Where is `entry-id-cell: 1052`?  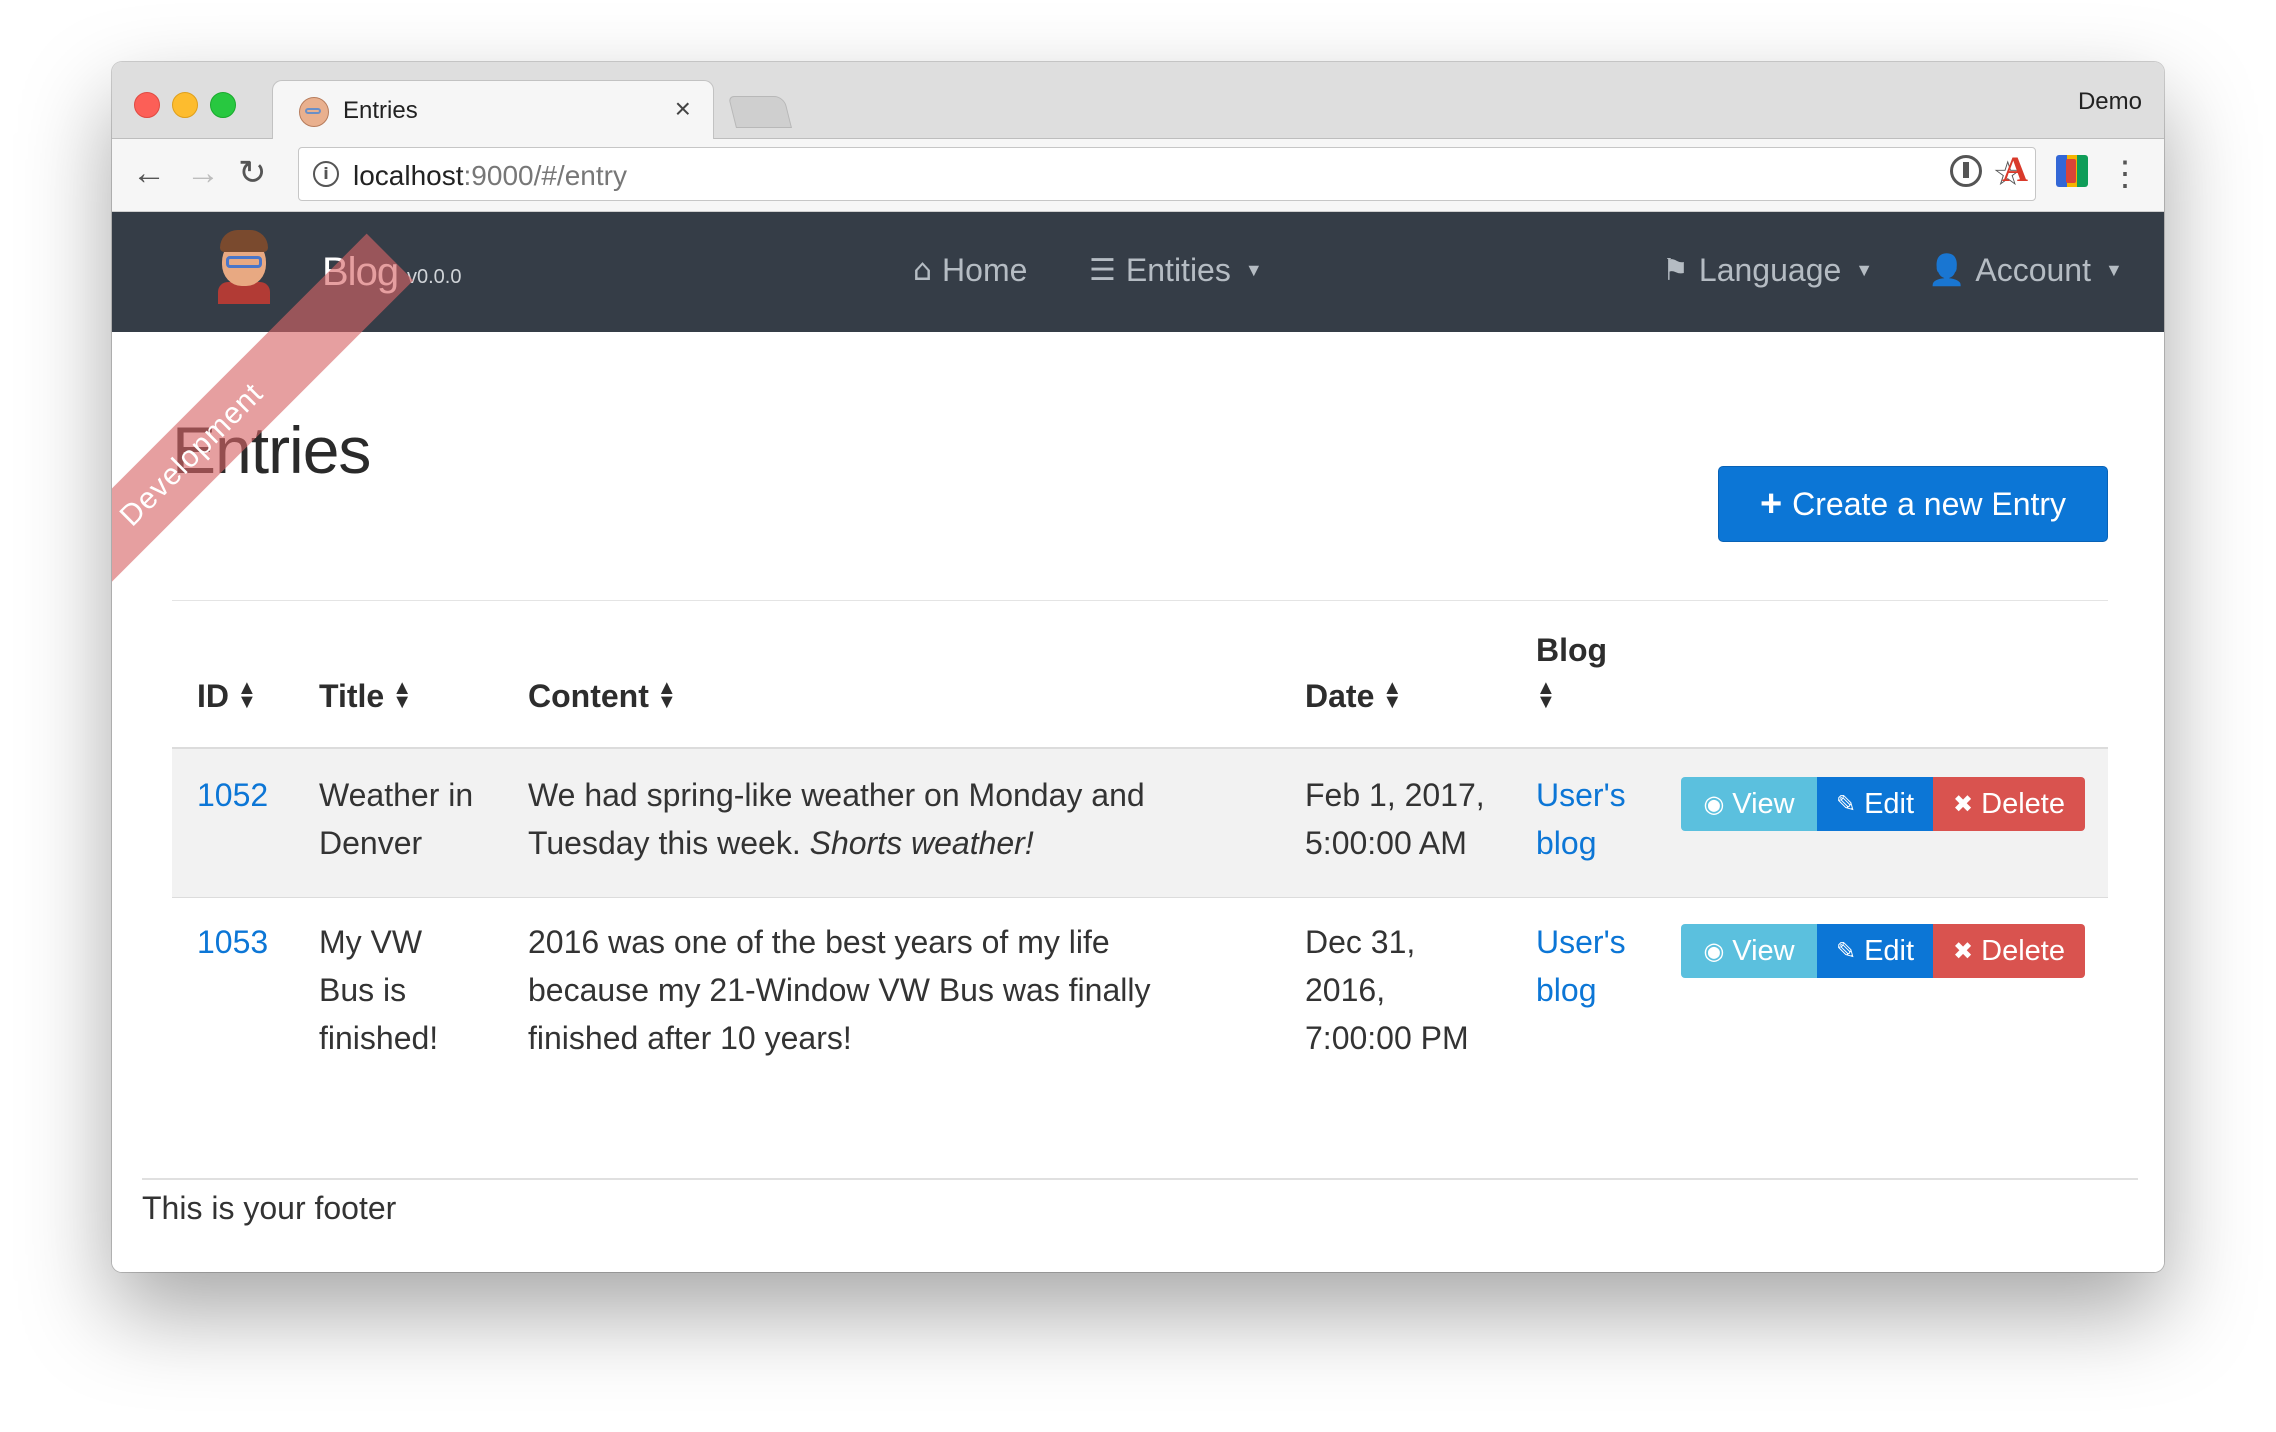
entry-id-cell: 1052 is located at coordinates (232, 795).